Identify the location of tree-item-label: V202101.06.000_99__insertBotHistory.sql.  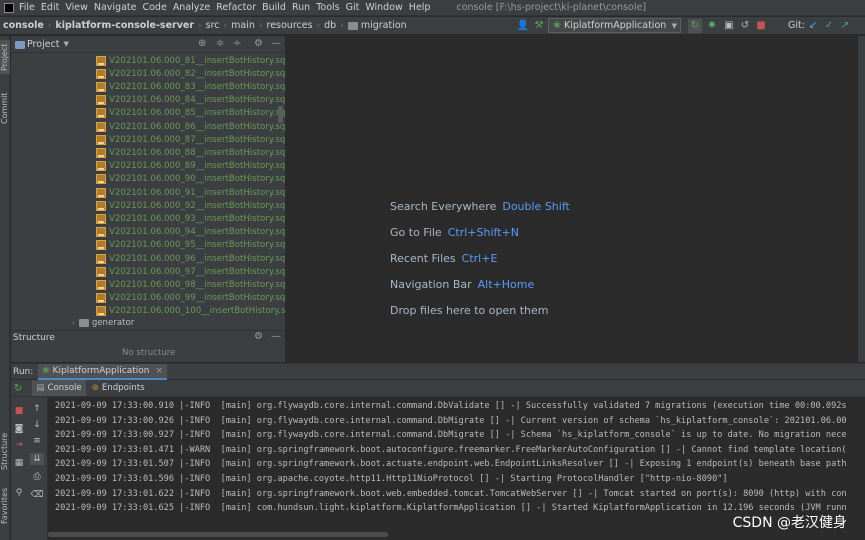
(197, 298).